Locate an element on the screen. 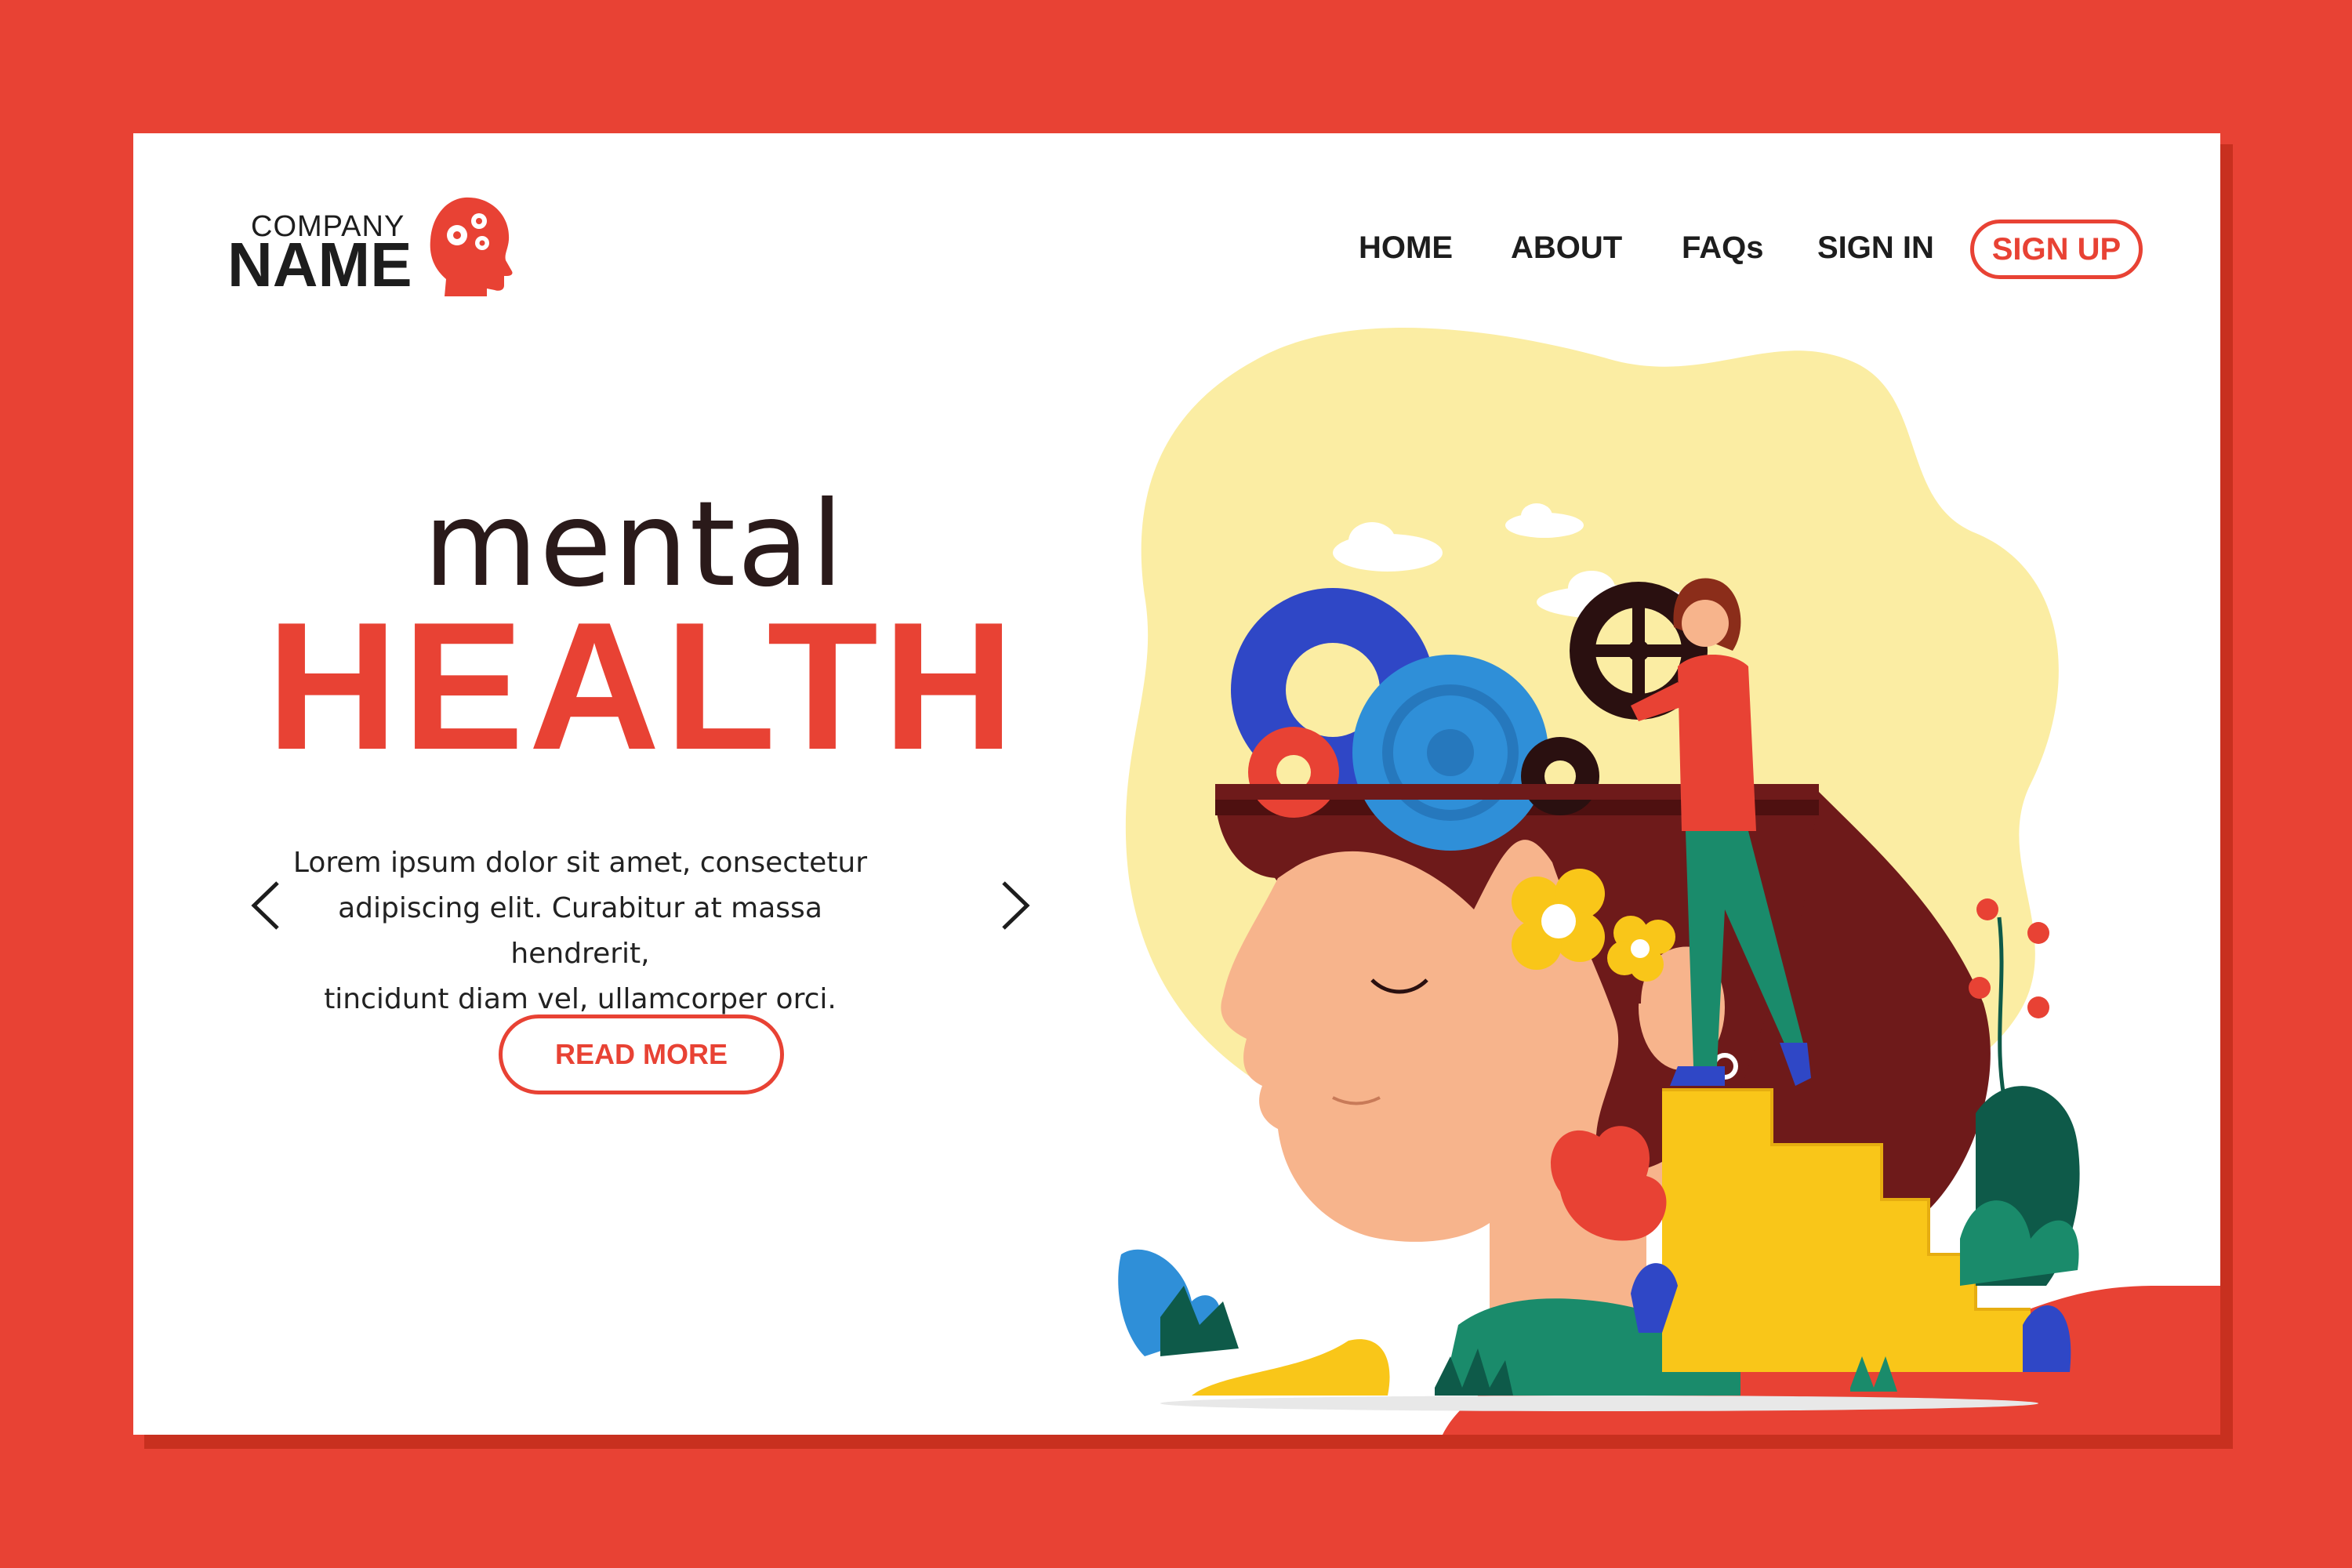 Image resolution: width=2352 pixels, height=1568 pixels. gear-dark-small is located at coordinates (1560, 776).